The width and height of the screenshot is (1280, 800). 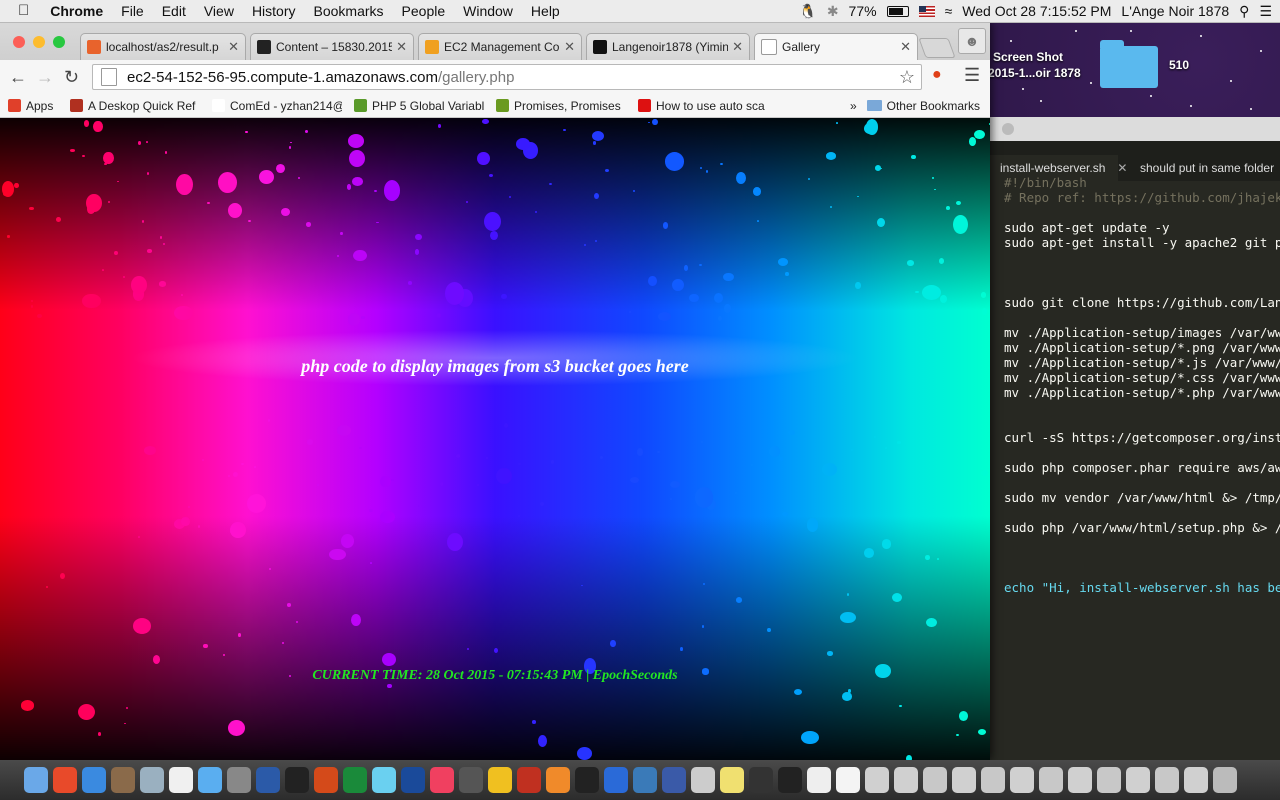 What do you see at coordinates (1225, 780) in the screenshot?
I see `trash-icon` at bounding box center [1225, 780].